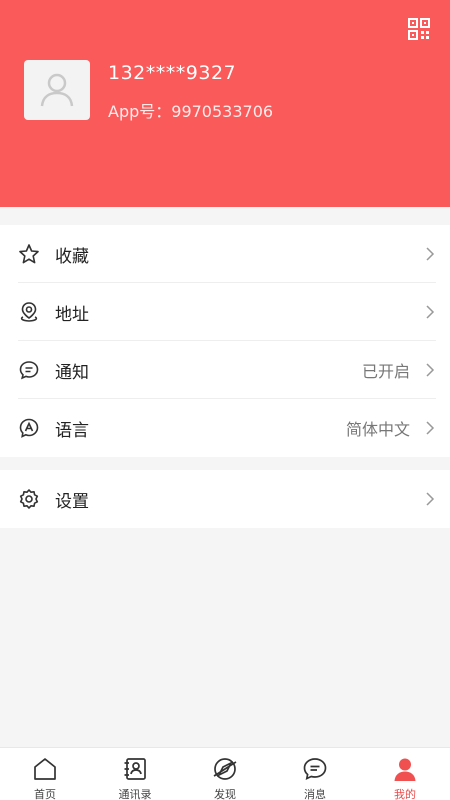  I want to click on menu-item-label: 语言, so click(72, 430).